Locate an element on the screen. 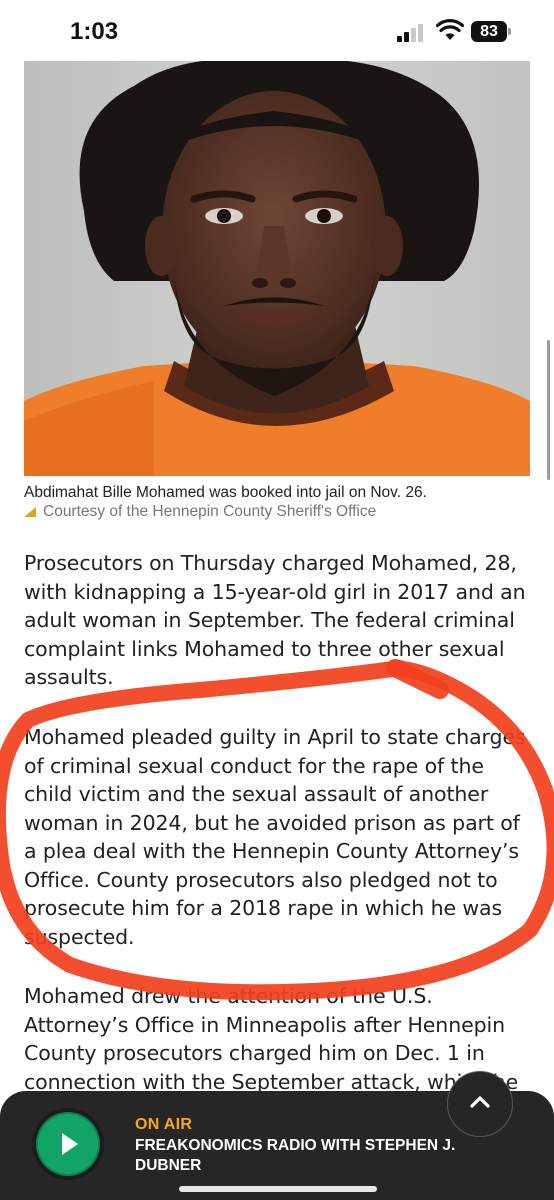 The height and width of the screenshot is (1200, 554). chevron-up-icon is located at coordinates (480, 1102).